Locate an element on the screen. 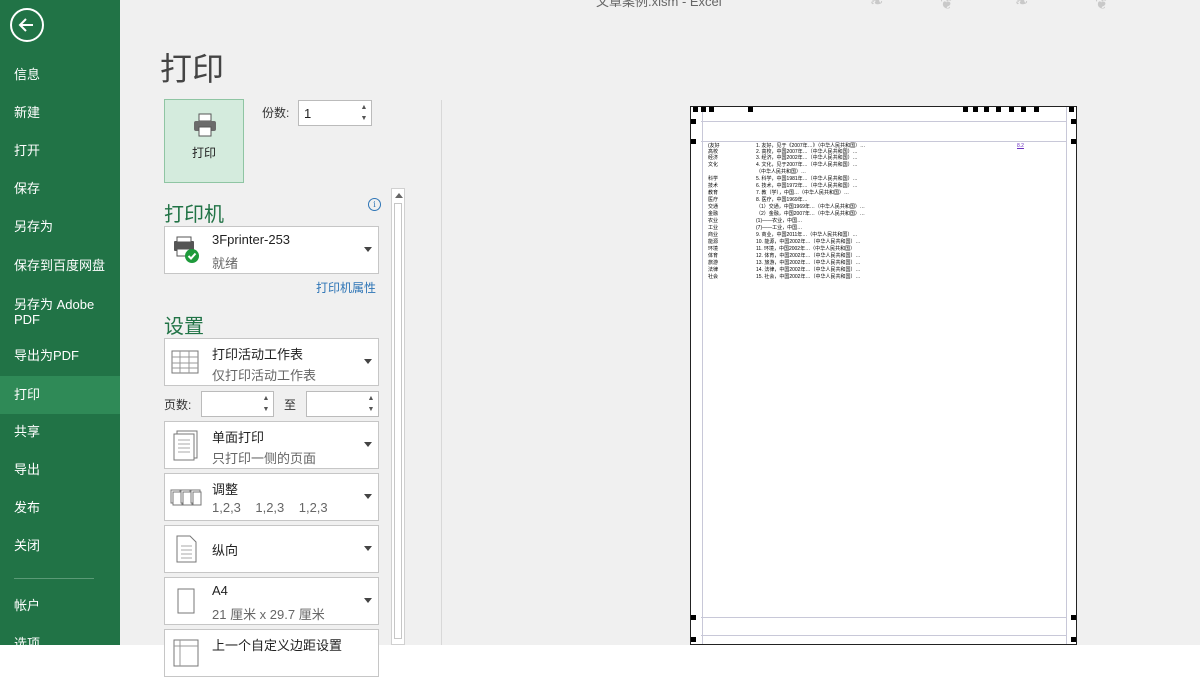  nav-open: 打开 is located at coordinates (60, 151).